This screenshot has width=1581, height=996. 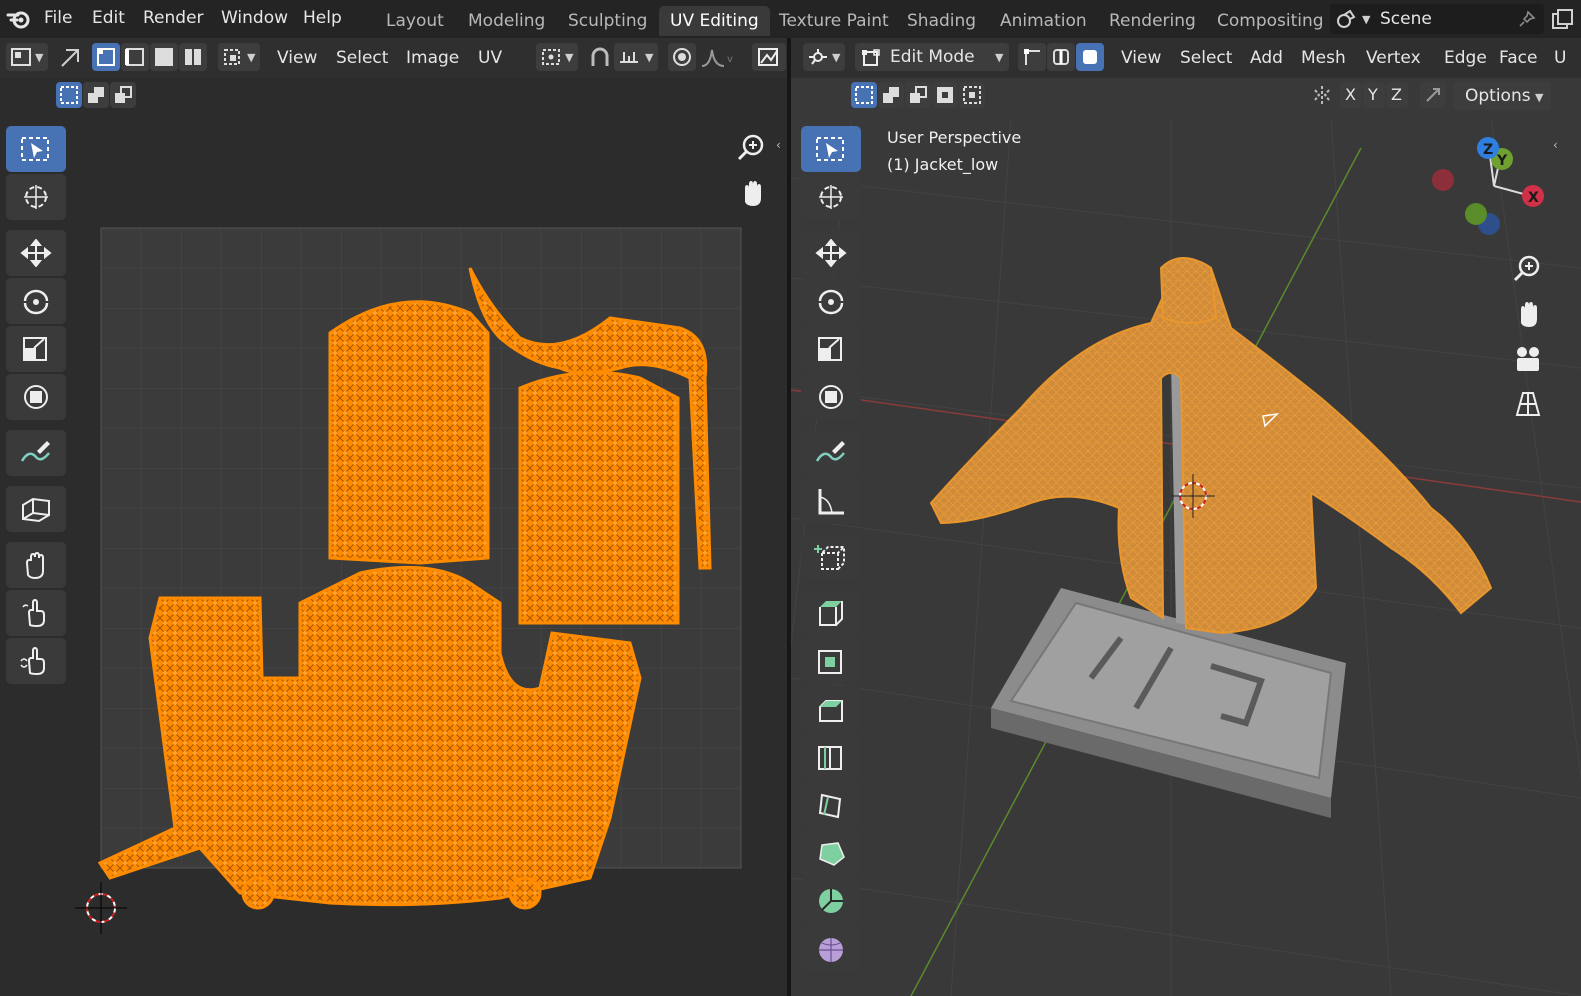 What do you see at coordinates (490, 58) in the screenshot?
I see `uv-menu-uv: UV` at bounding box center [490, 58].